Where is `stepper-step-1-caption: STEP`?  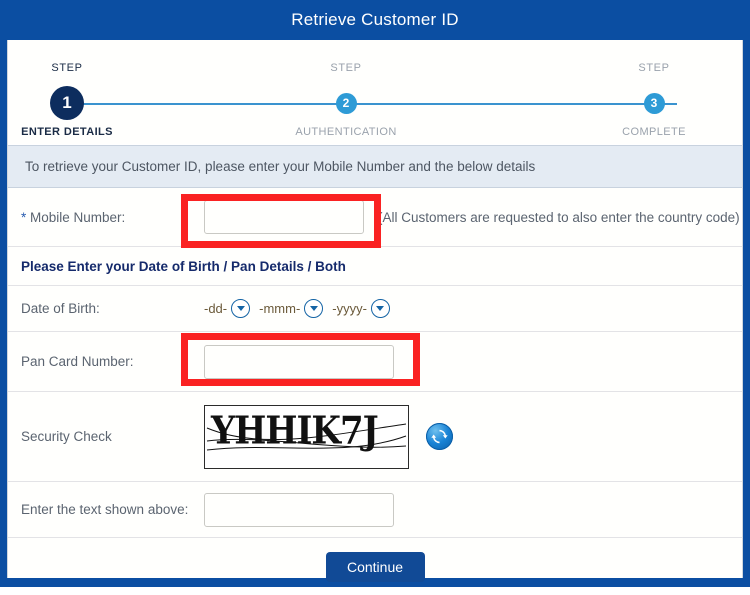 stepper-step-1-caption: STEP is located at coordinates (67, 68).